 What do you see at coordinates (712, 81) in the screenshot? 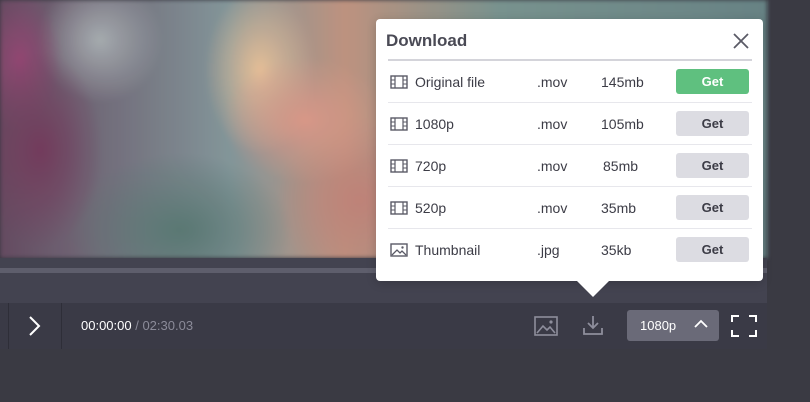
I see `get-button-original: Get` at bounding box center [712, 81].